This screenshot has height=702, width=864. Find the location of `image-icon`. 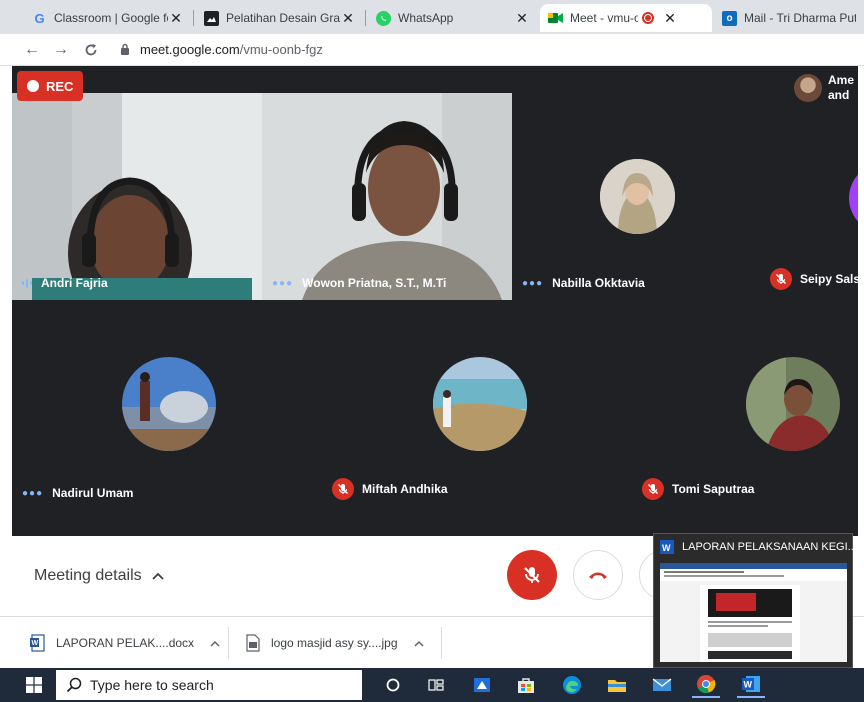

image-icon is located at coordinates (211, 18).